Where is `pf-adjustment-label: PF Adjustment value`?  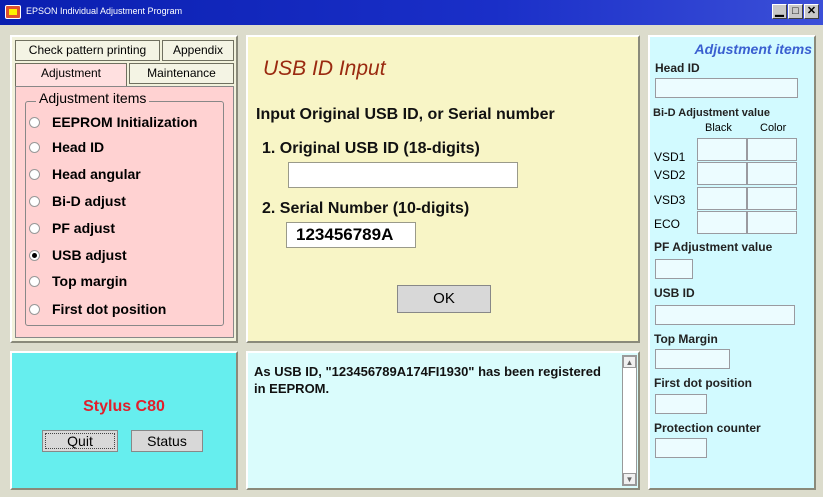
pf-adjustment-label: PF Adjustment value is located at coordinates (713, 247).